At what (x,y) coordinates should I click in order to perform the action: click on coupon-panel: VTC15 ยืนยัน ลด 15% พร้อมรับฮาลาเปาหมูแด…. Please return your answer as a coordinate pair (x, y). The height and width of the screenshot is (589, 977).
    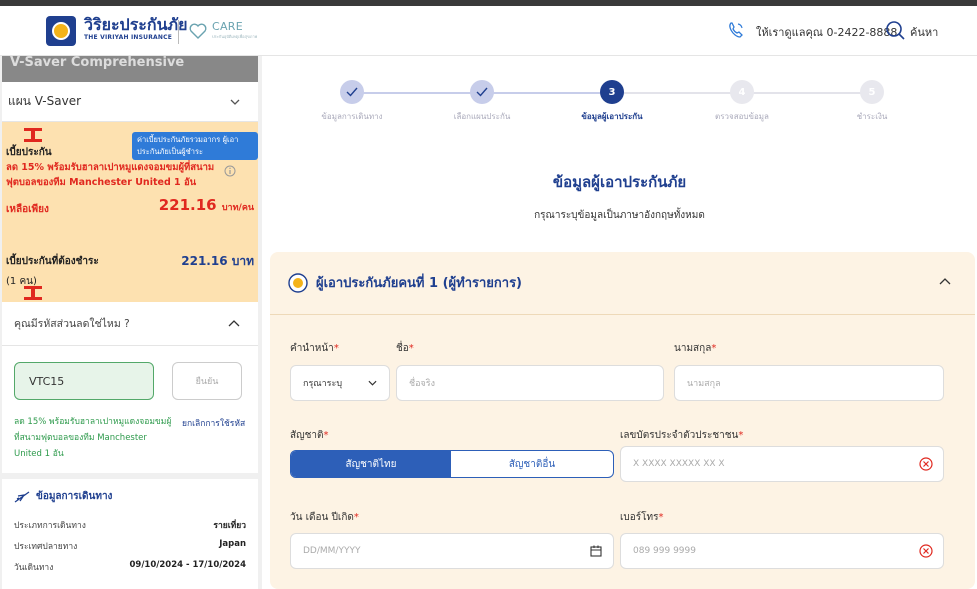
    Looking at the image, I should click on (130, 409).